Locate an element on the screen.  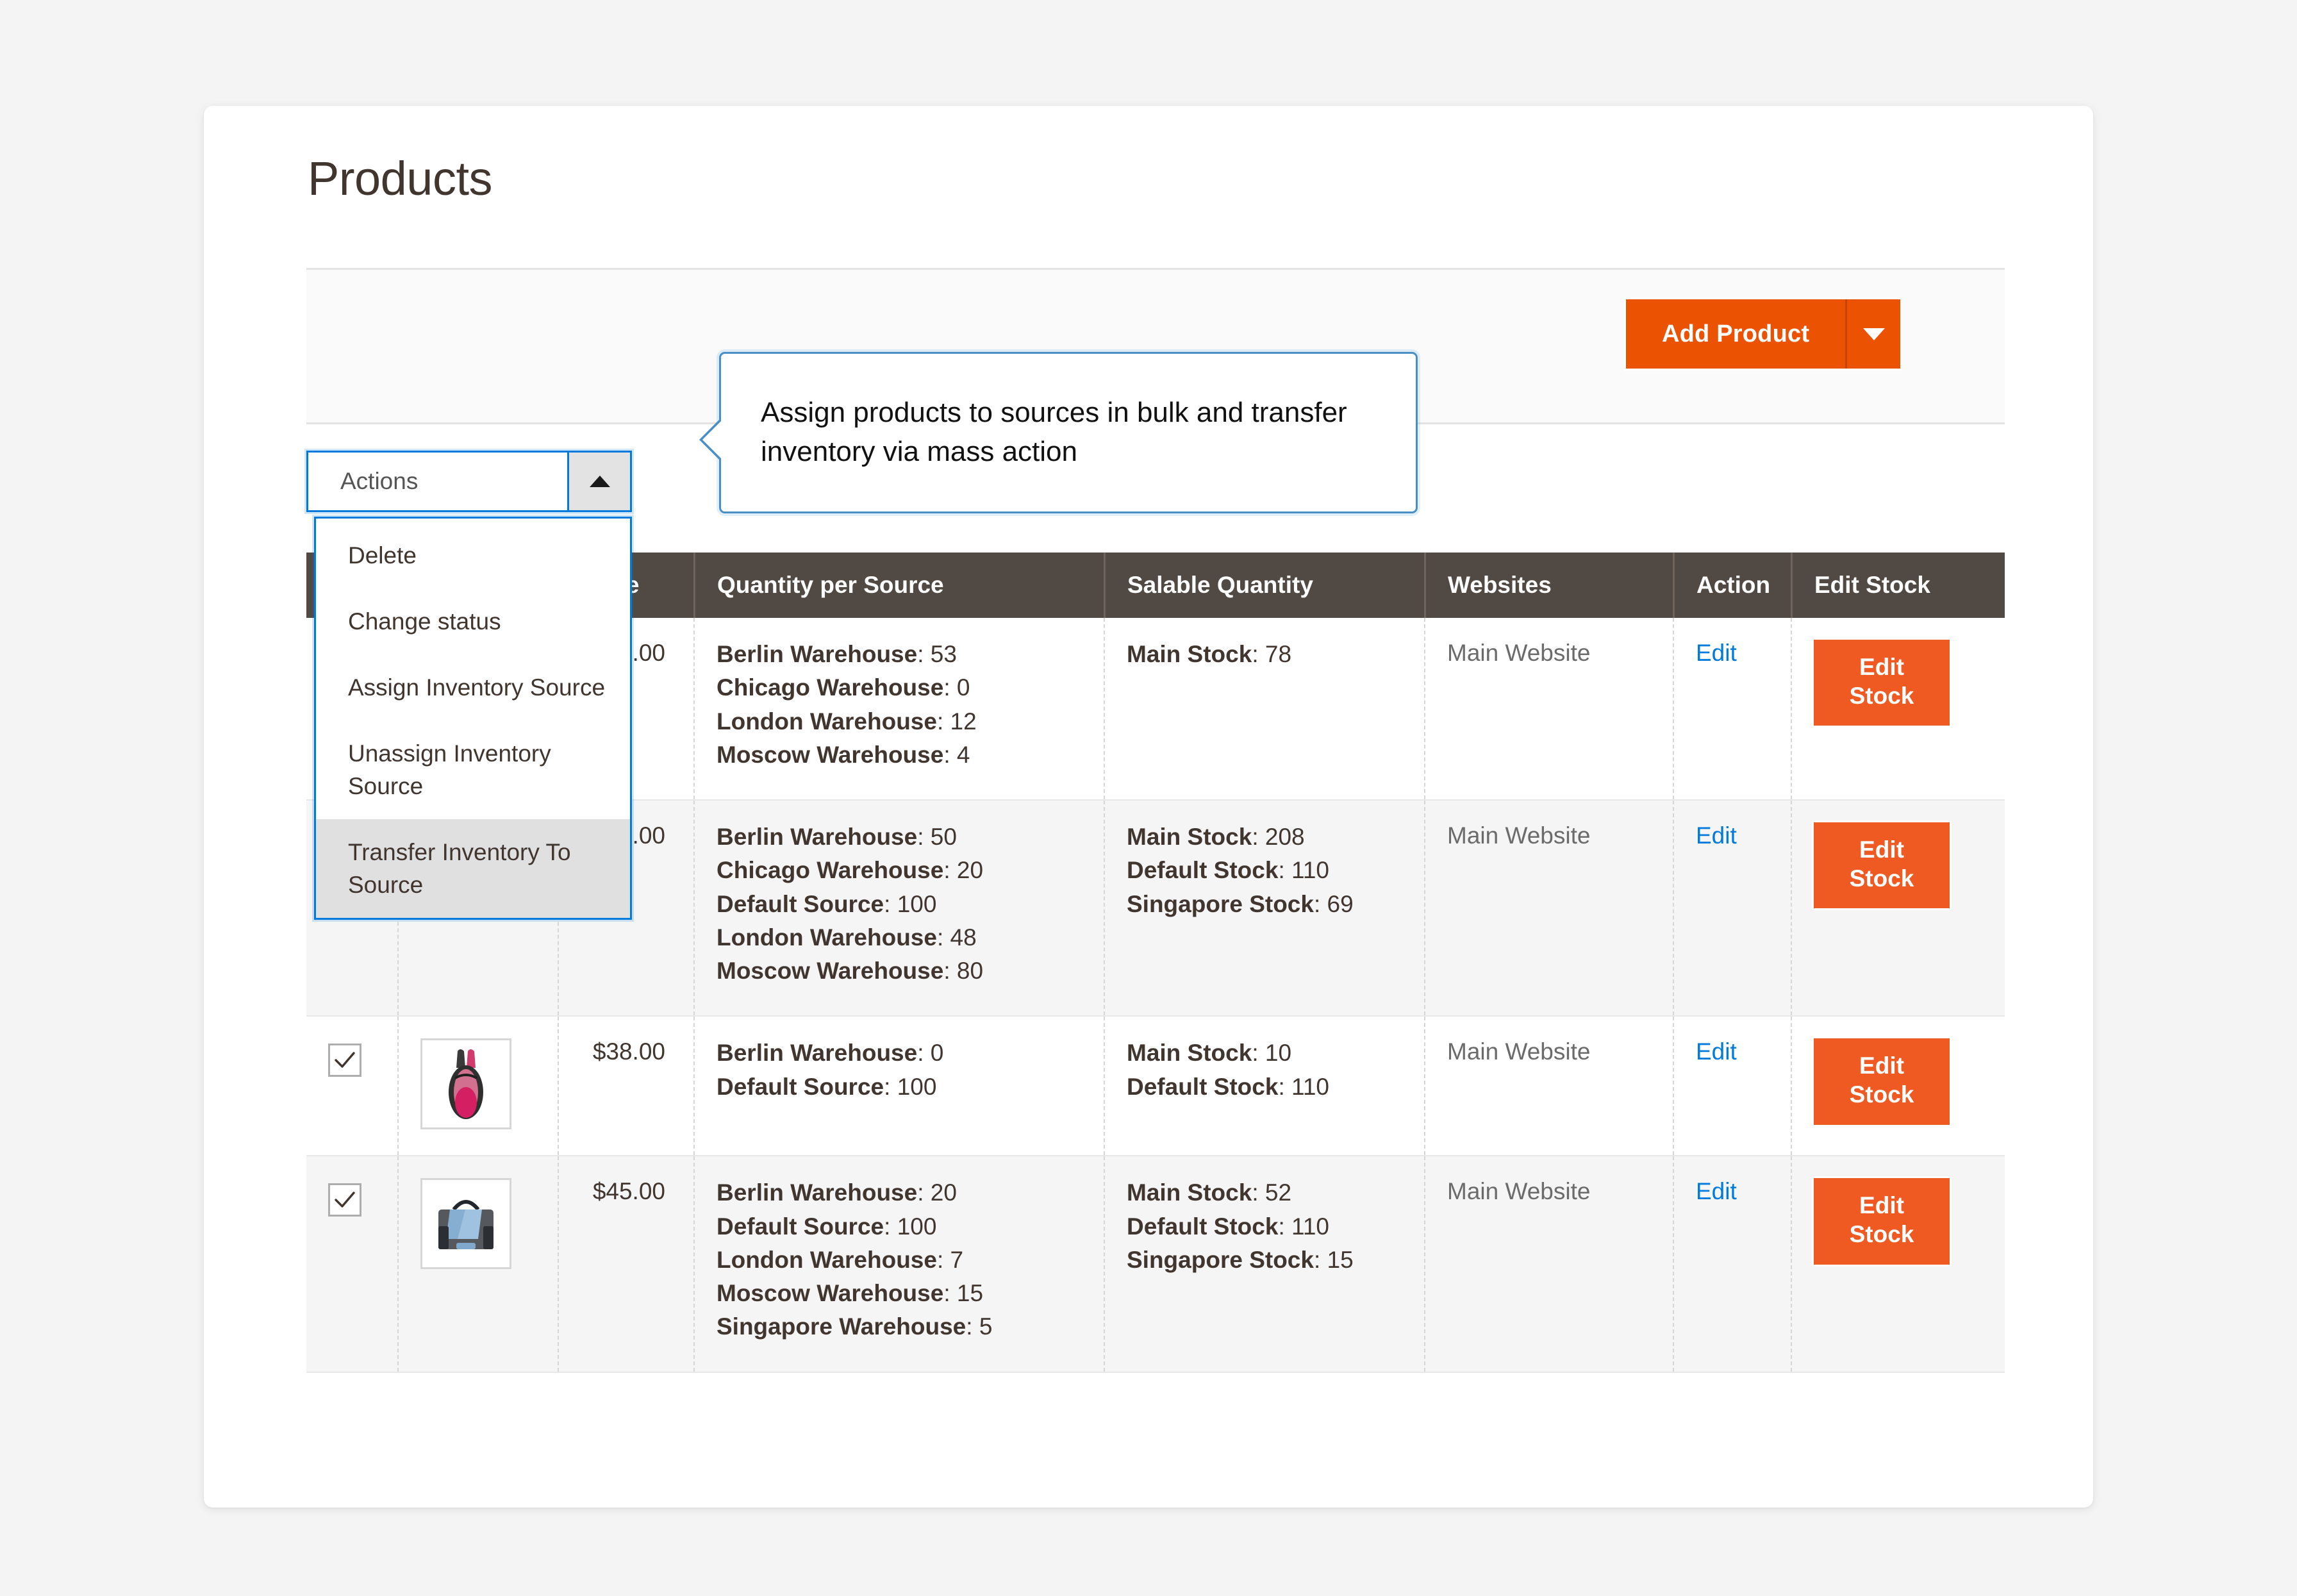
grid-header-quantity-per-source: Quantity per Source is located at coordinates (899, 585).